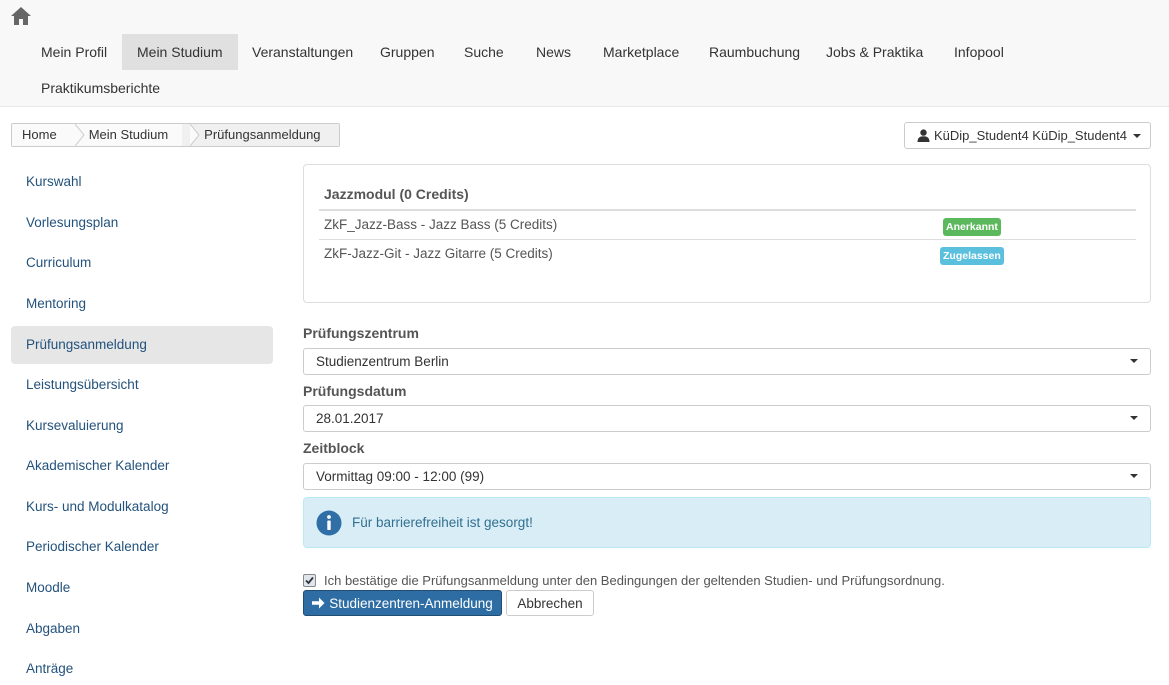  What do you see at coordinates (142, 667) in the screenshot?
I see `sidebar-item-antraege: Anträge` at bounding box center [142, 667].